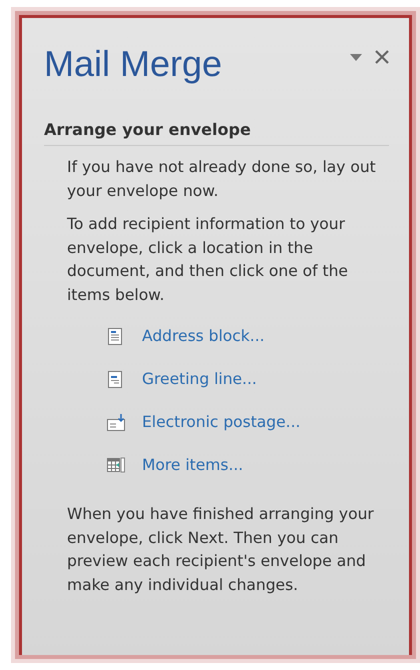 This screenshot has height=670, width=420. What do you see at coordinates (116, 422) in the screenshot?
I see `envelope-icon` at bounding box center [116, 422].